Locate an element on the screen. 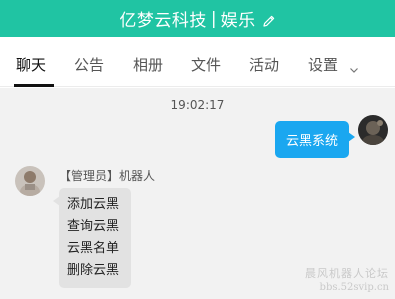 Image resolution: width=395 pixels, height=299 pixels. tab-settings: 设置 is located at coordinates (333, 65).